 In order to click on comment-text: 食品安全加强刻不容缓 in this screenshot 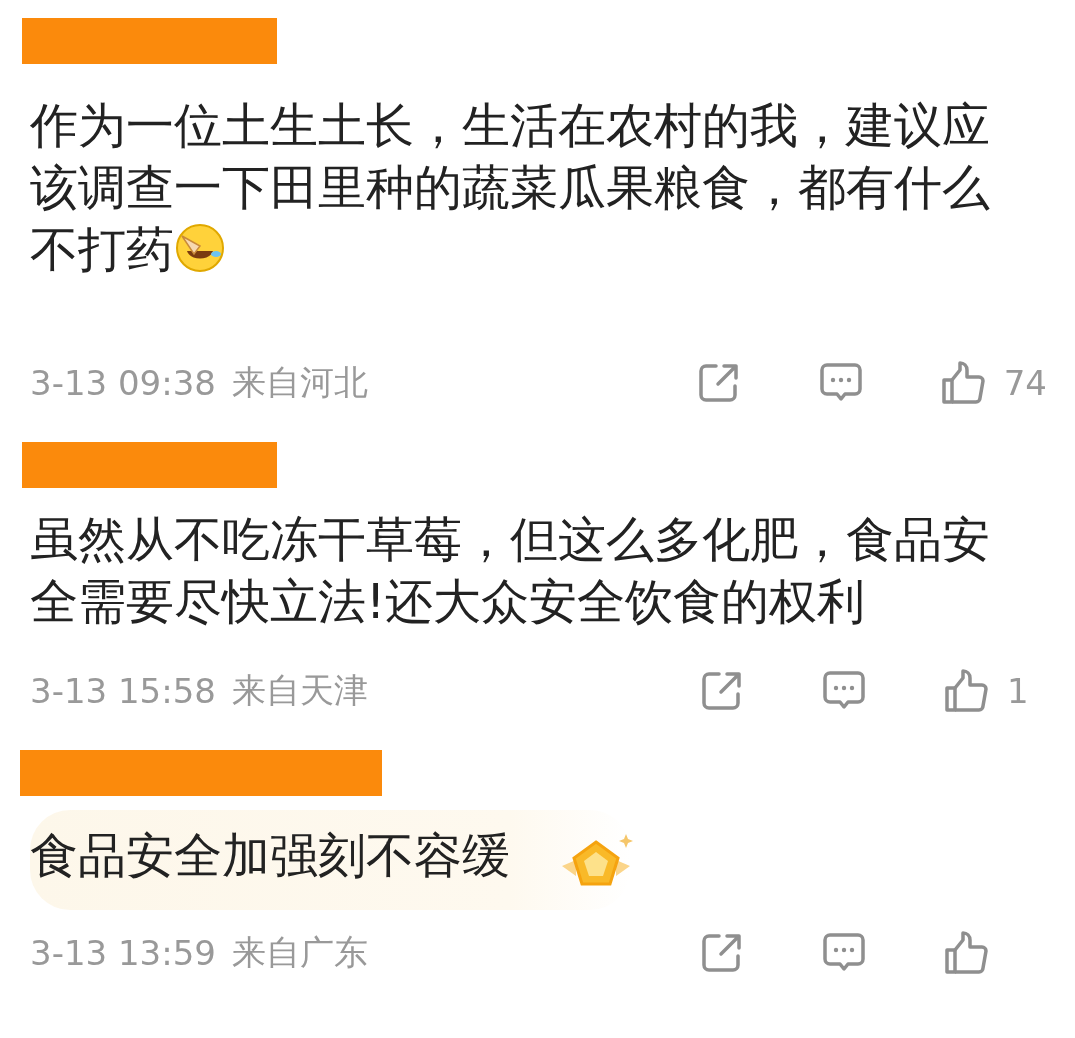, I will do `click(270, 855)`.